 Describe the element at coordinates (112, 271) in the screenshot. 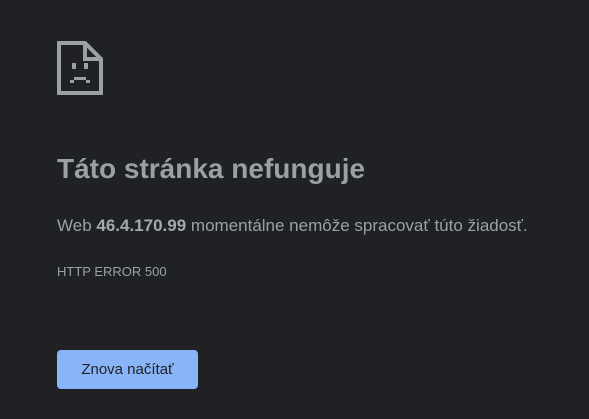

I see `error-code: HTTP ERROR 500` at that location.